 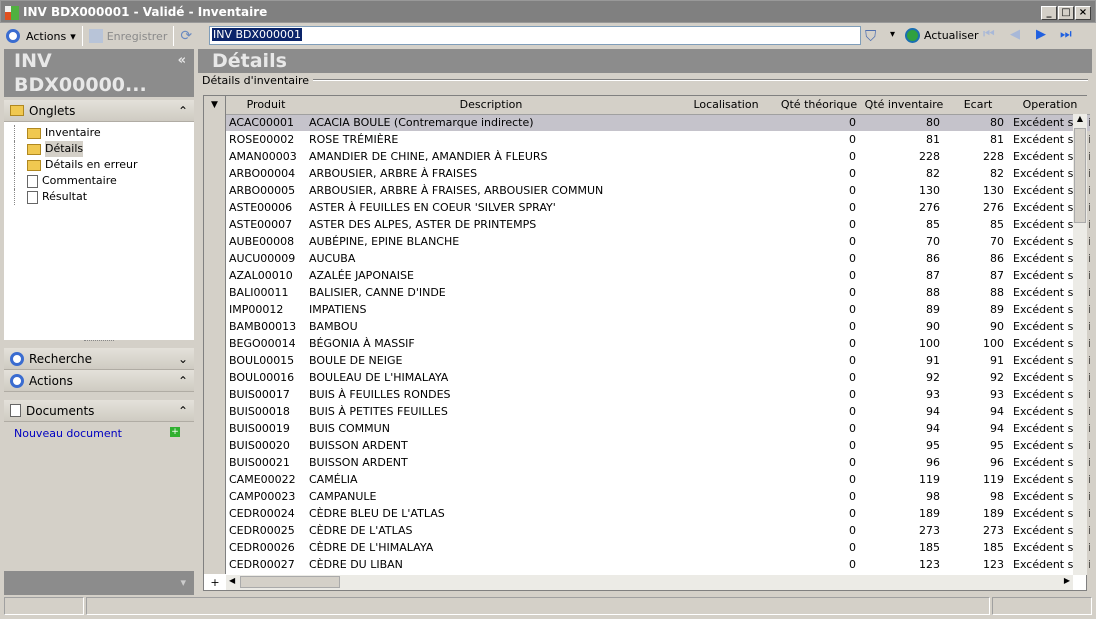 I want to click on documents-header: Documents ⌃, so click(x=99, y=411).